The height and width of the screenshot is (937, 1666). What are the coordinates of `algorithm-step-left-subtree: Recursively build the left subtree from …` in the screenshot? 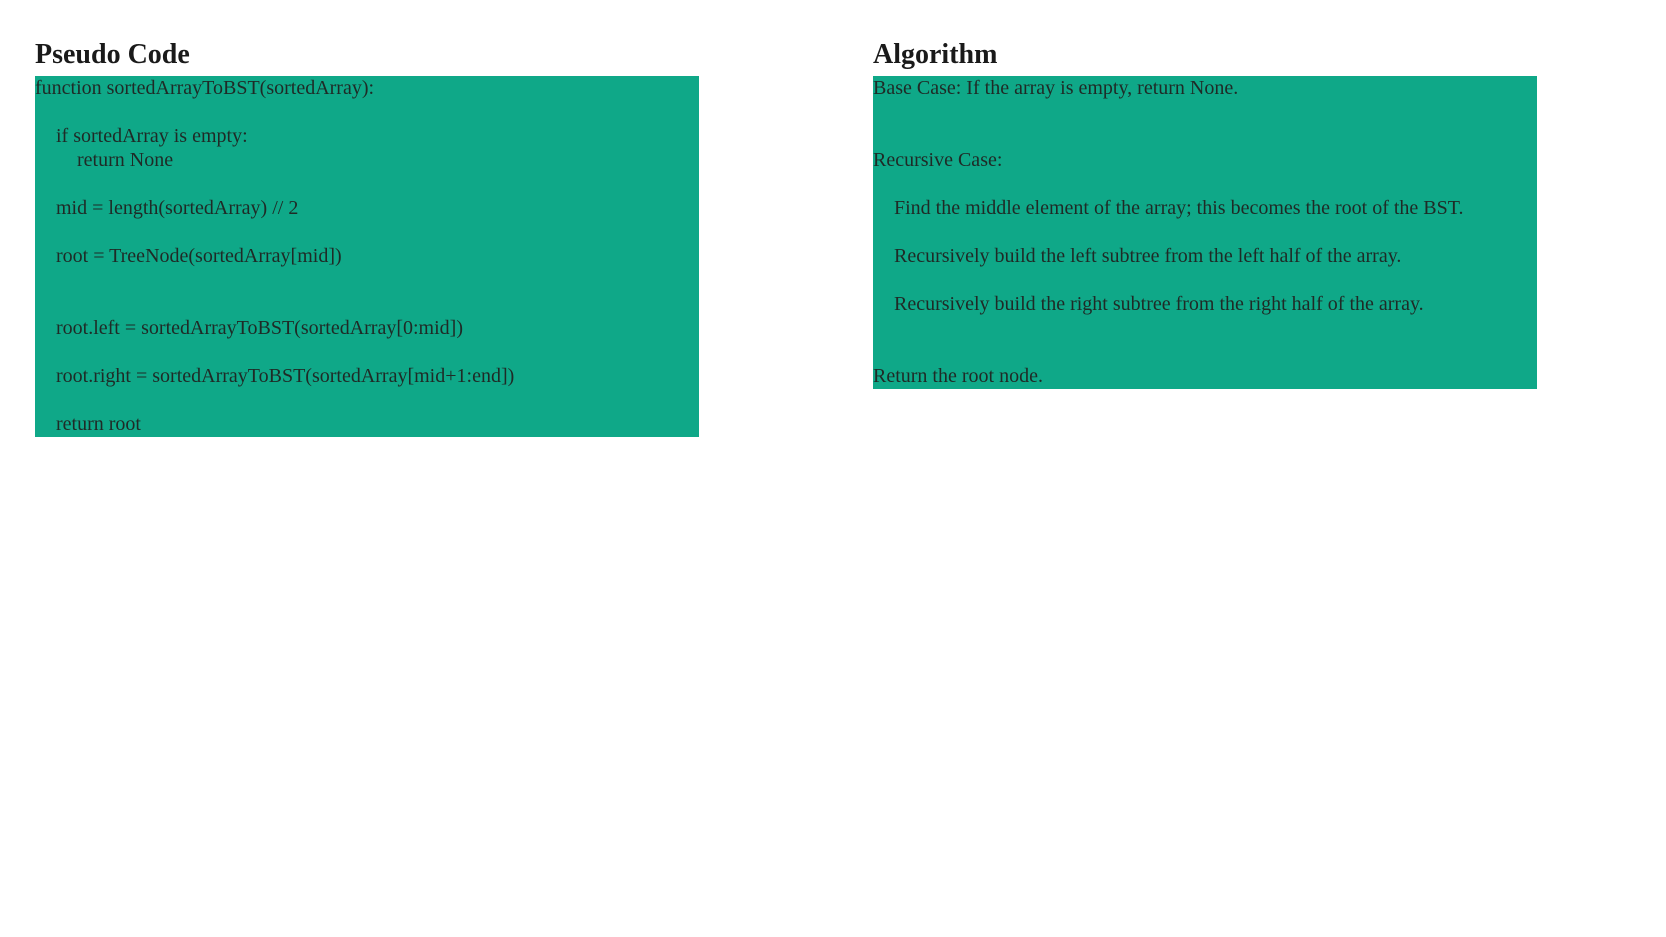 It's located at (1148, 256).